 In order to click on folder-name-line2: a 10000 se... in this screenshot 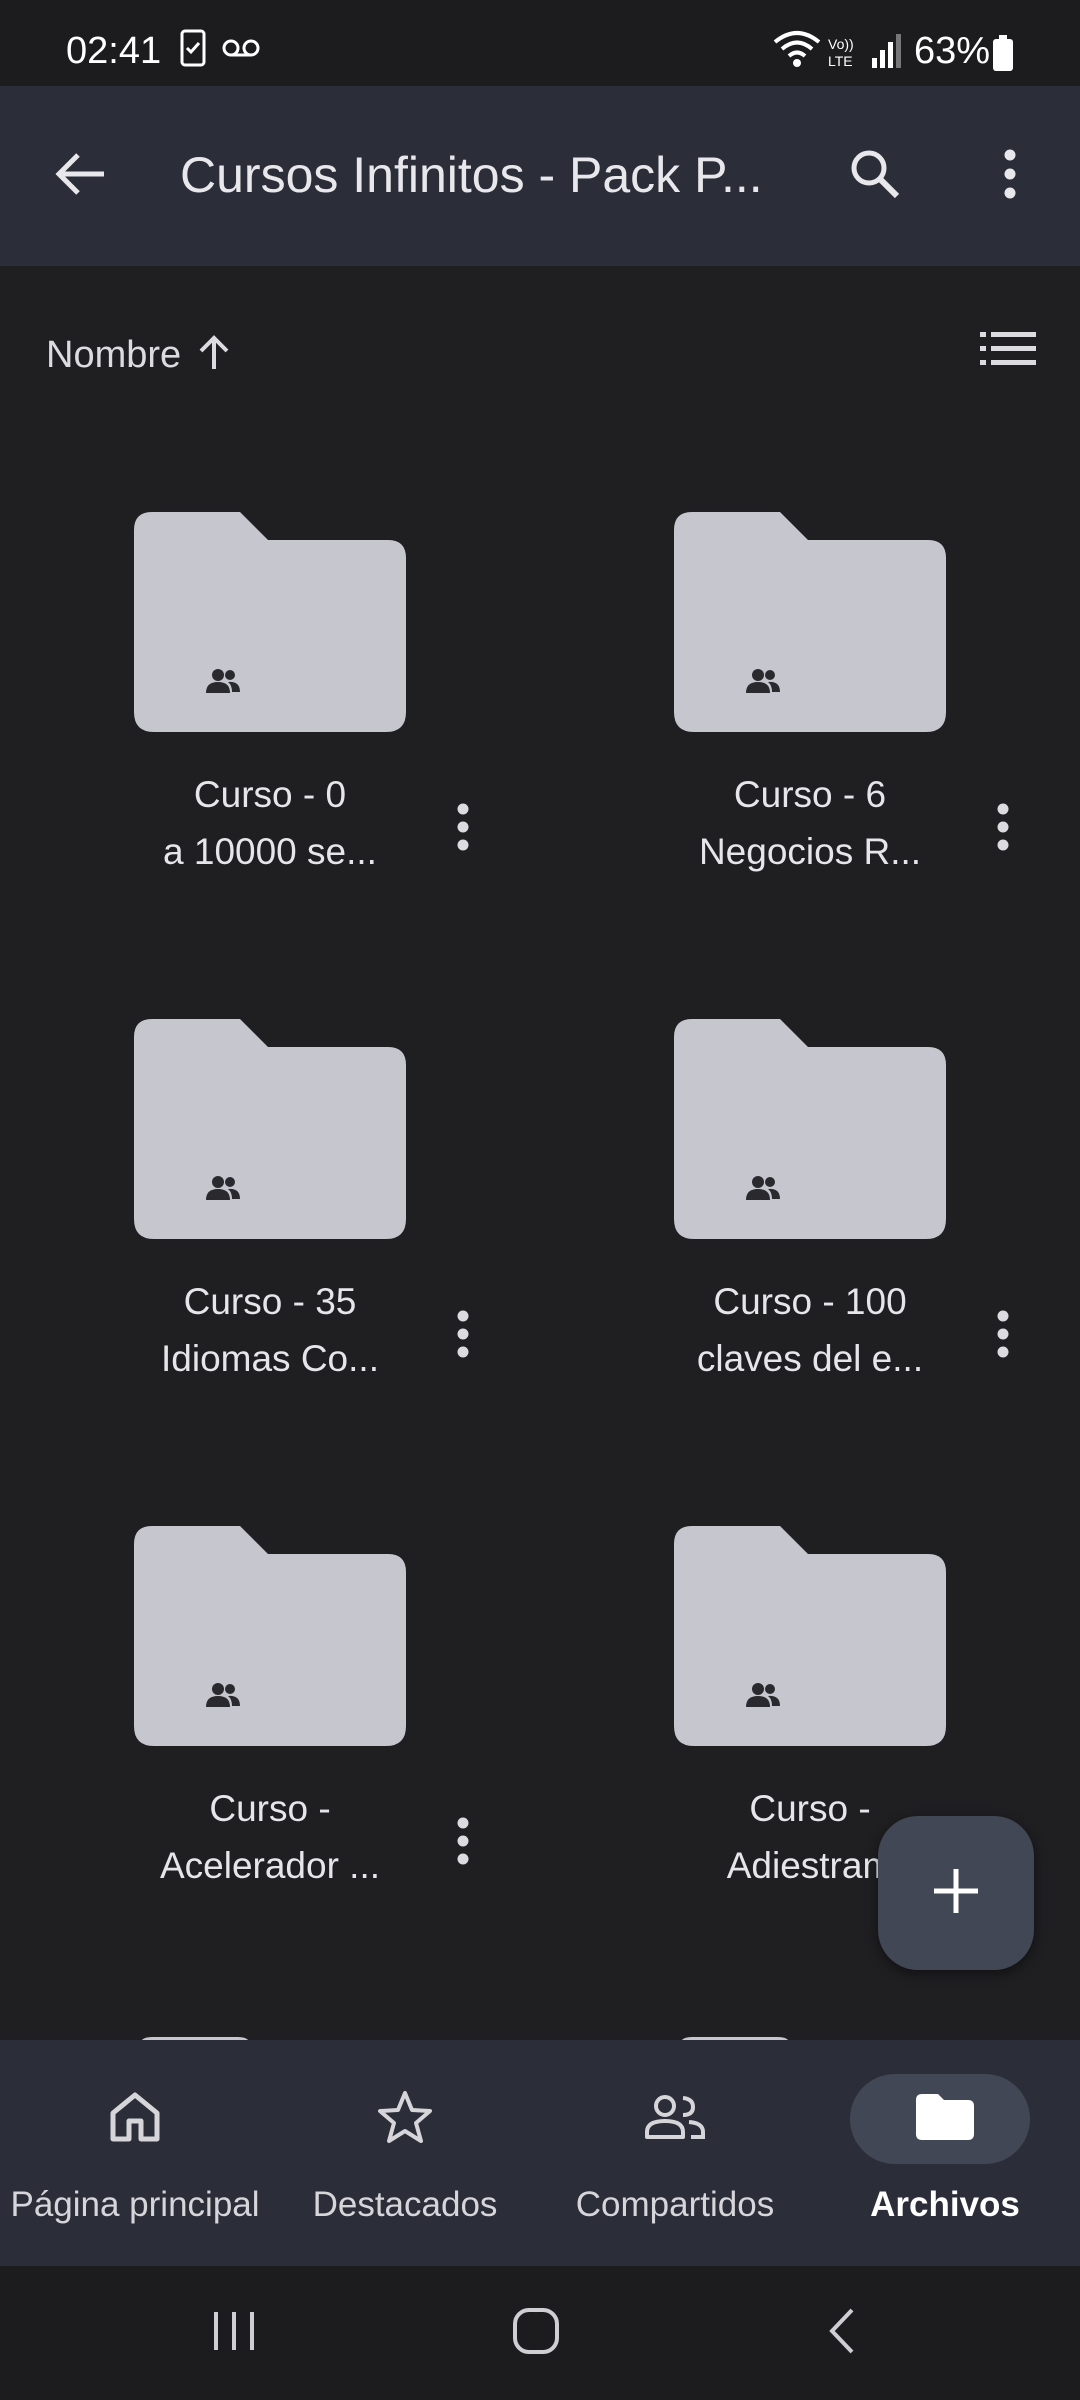, I will do `click(270, 851)`.